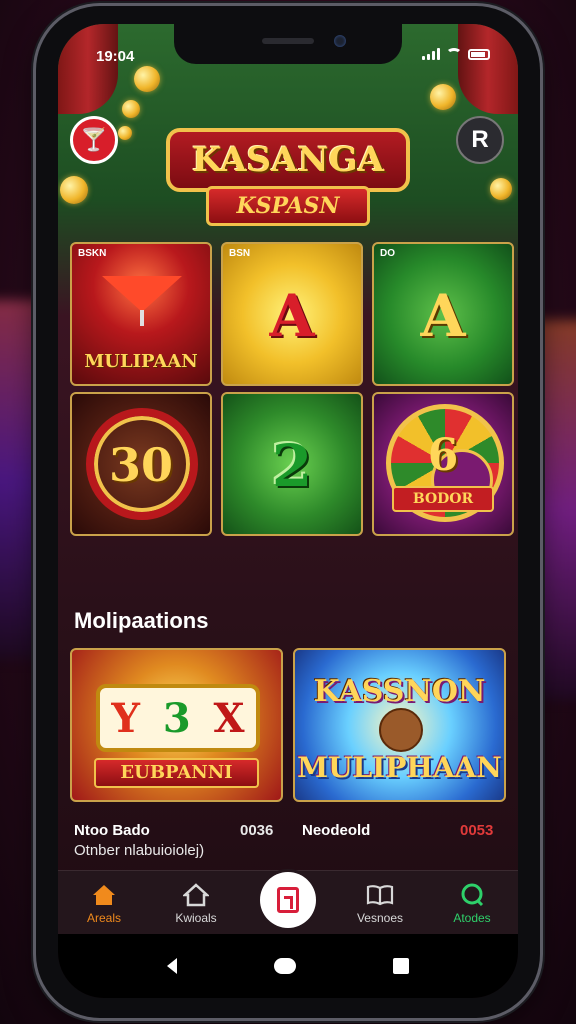 This screenshot has height=1024, width=576. I want to click on cocktail-icon: 🍸, so click(94, 139).